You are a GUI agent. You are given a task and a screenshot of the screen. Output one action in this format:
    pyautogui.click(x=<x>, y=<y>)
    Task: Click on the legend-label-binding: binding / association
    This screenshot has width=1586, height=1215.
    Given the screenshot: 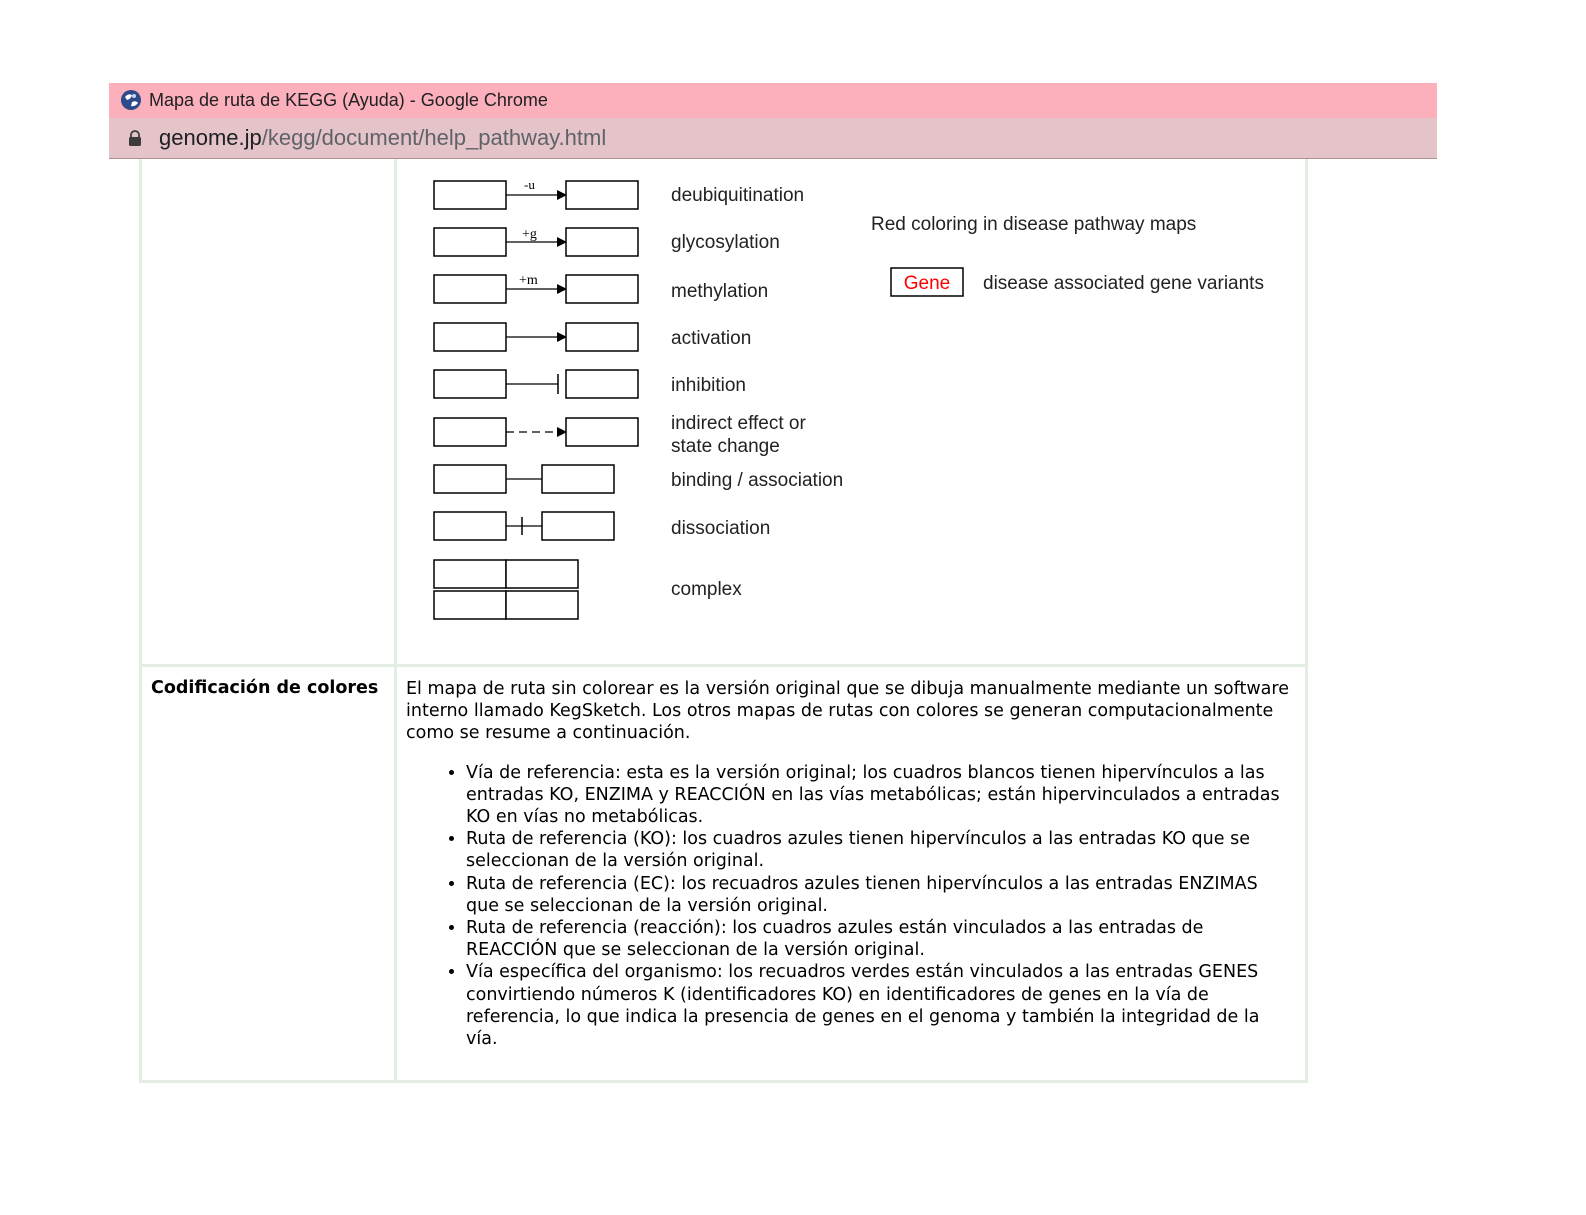 What is the action you would take?
    pyautogui.click(x=757, y=480)
    